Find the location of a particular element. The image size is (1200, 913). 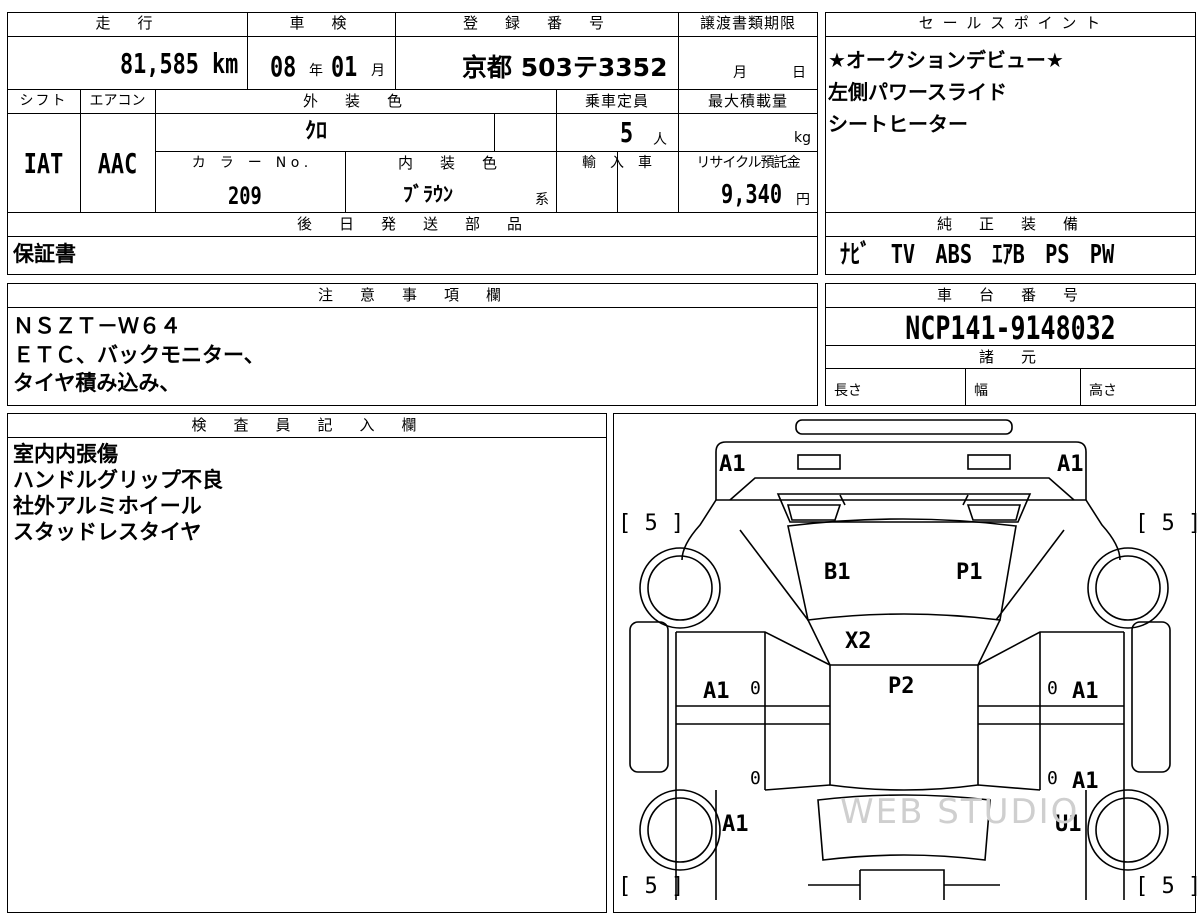

damage-left-rear-fender: A1 is located at coordinates (735, 824).